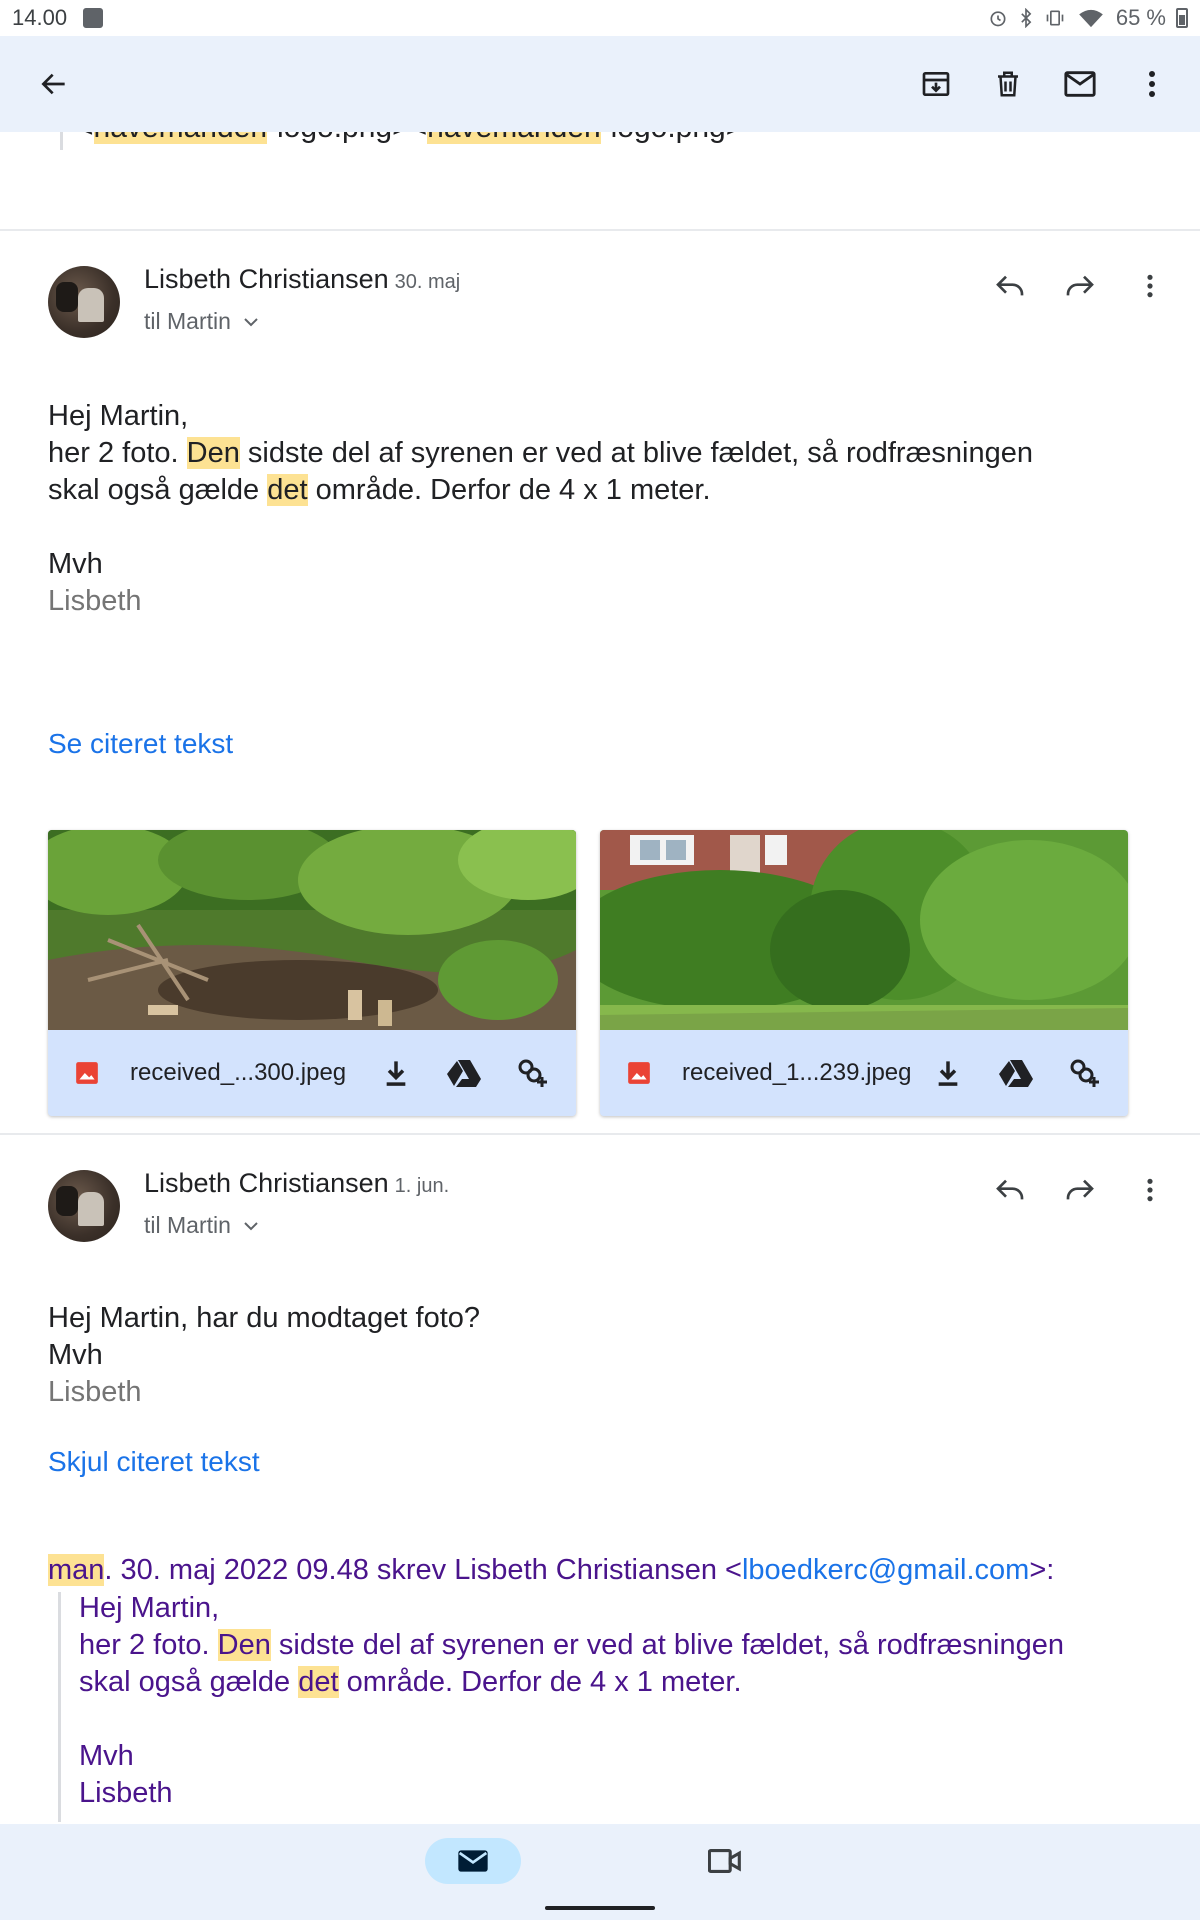 This screenshot has width=1200, height=1920. I want to click on search-highlight: man, so click(76, 1570).